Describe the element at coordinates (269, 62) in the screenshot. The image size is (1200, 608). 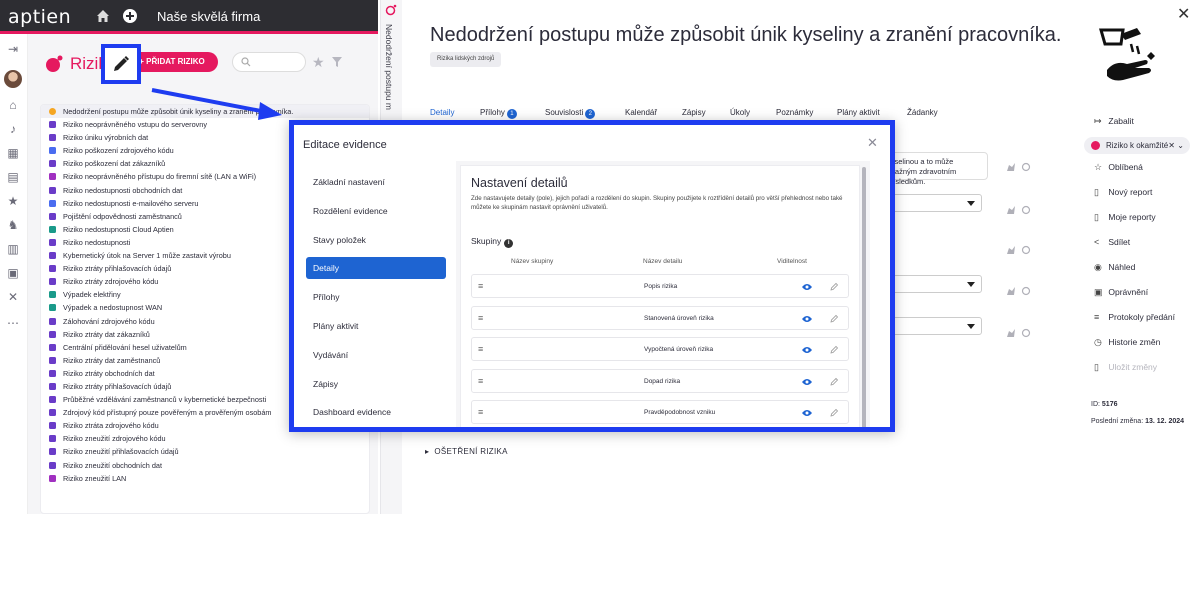
I see `search-input` at that location.